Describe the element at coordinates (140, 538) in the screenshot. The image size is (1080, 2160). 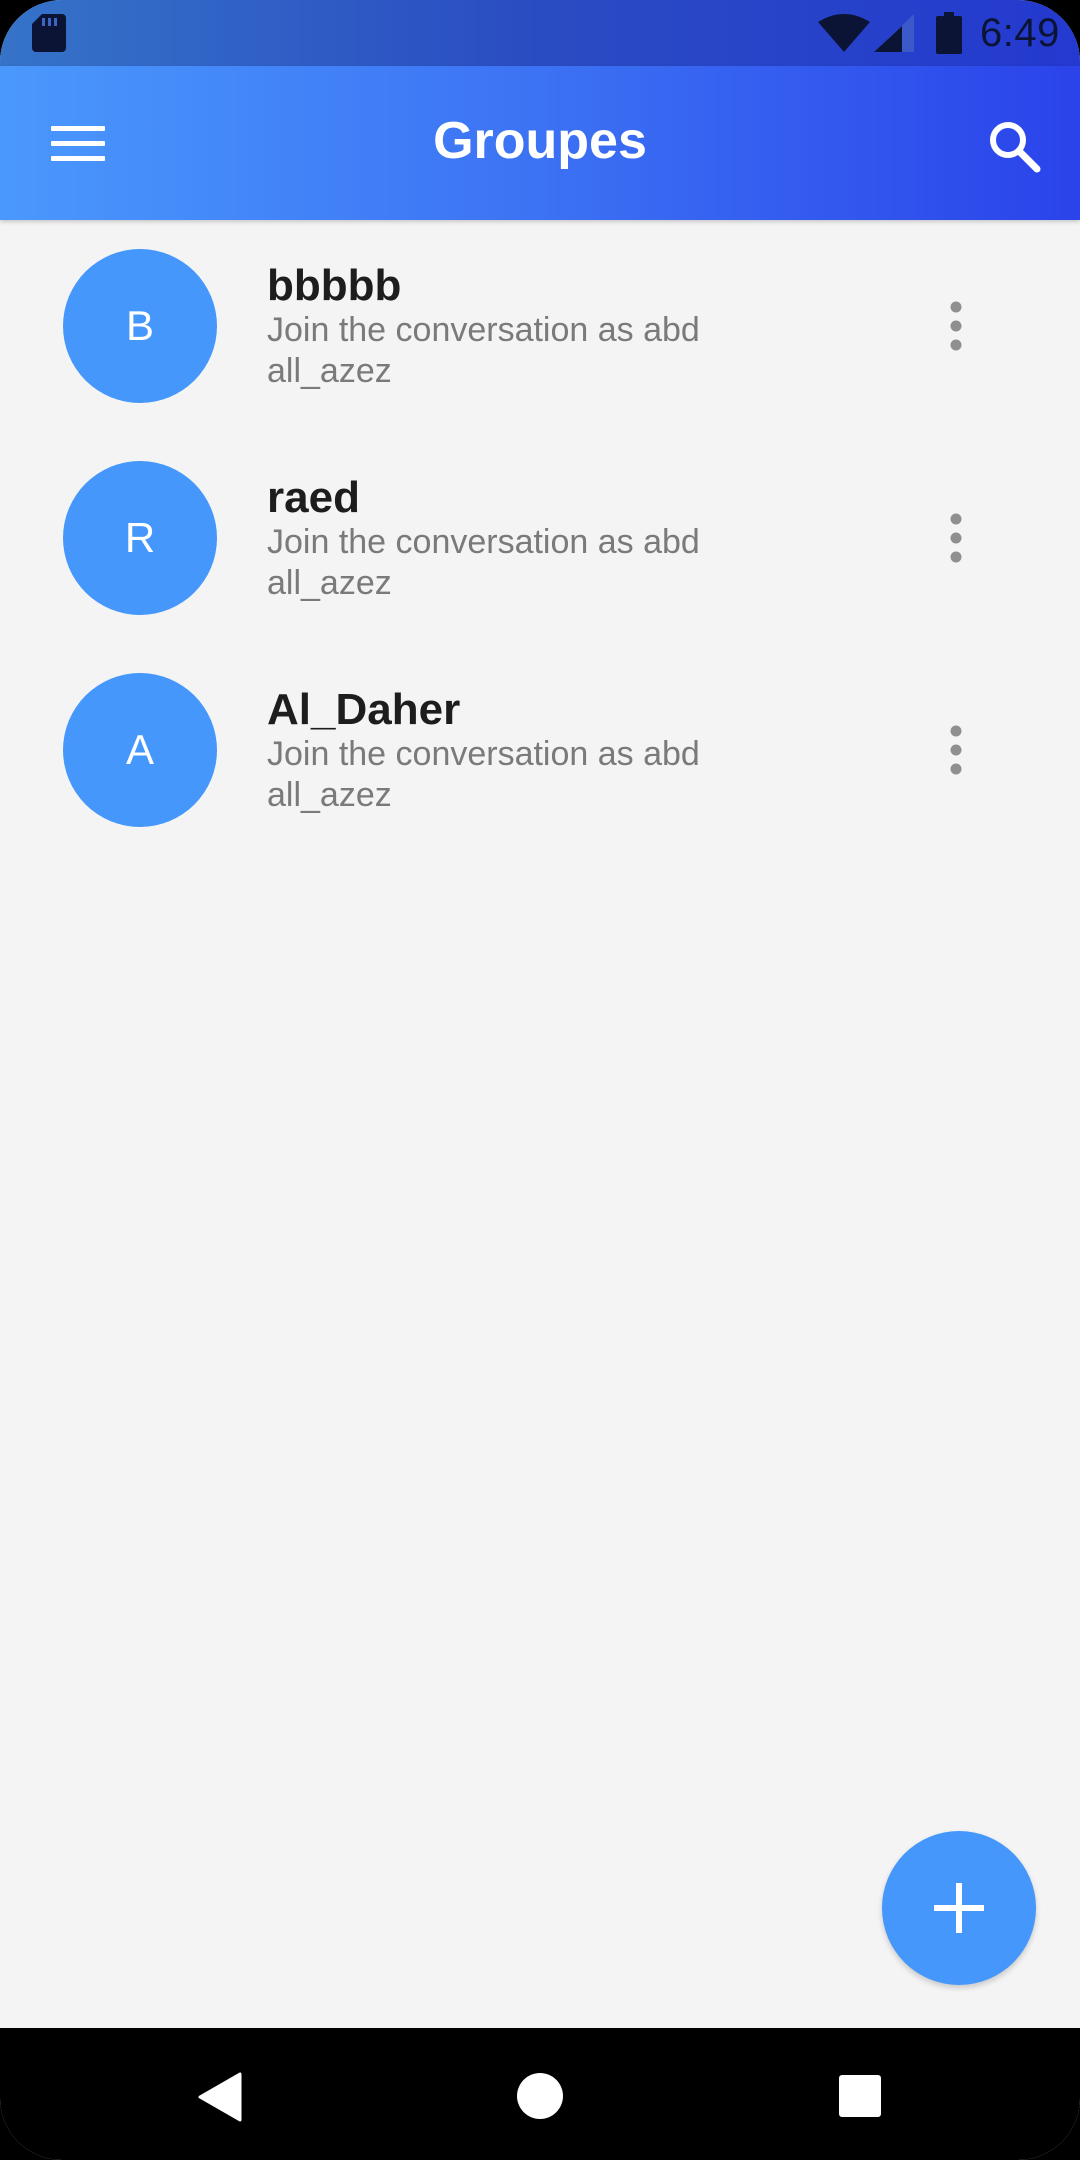
I see `avatar: R` at that location.